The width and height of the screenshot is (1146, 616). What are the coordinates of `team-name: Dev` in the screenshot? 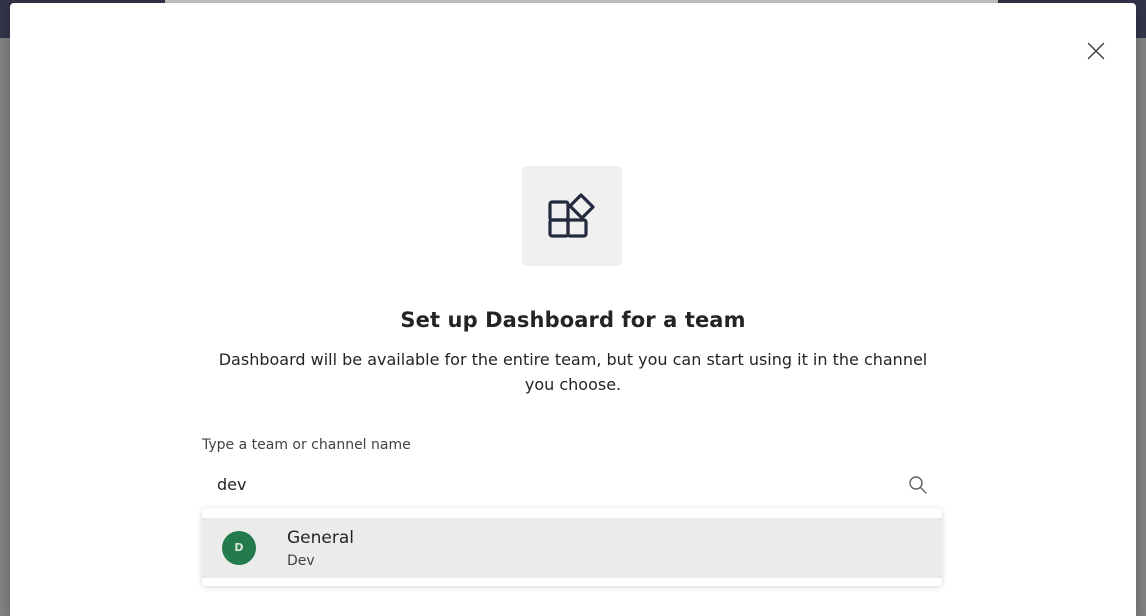 It's located at (301, 561).